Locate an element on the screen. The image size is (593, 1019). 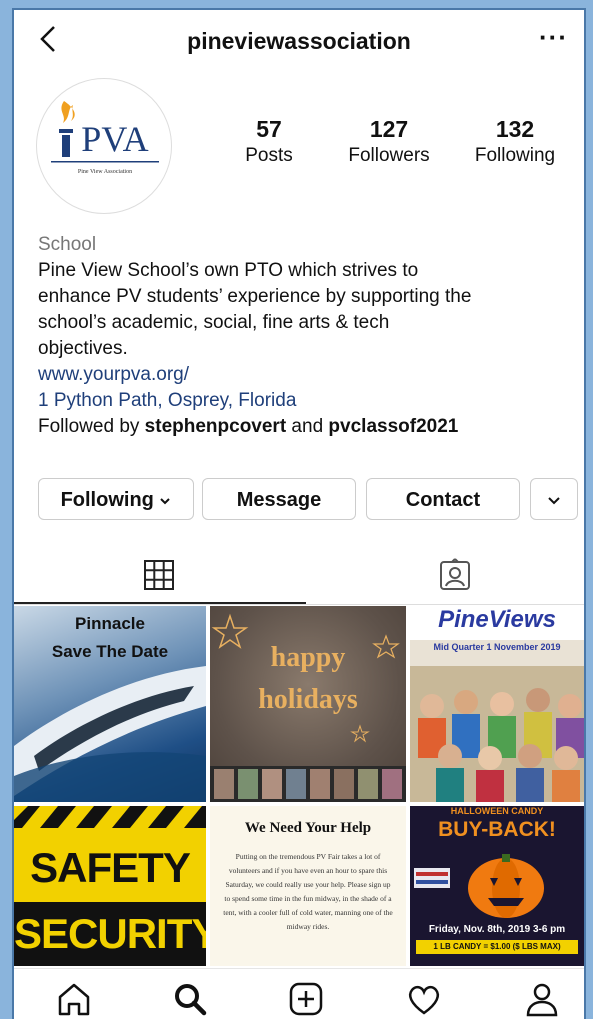
post-thumbnail: happy holidays is located at coordinates (308, 704).